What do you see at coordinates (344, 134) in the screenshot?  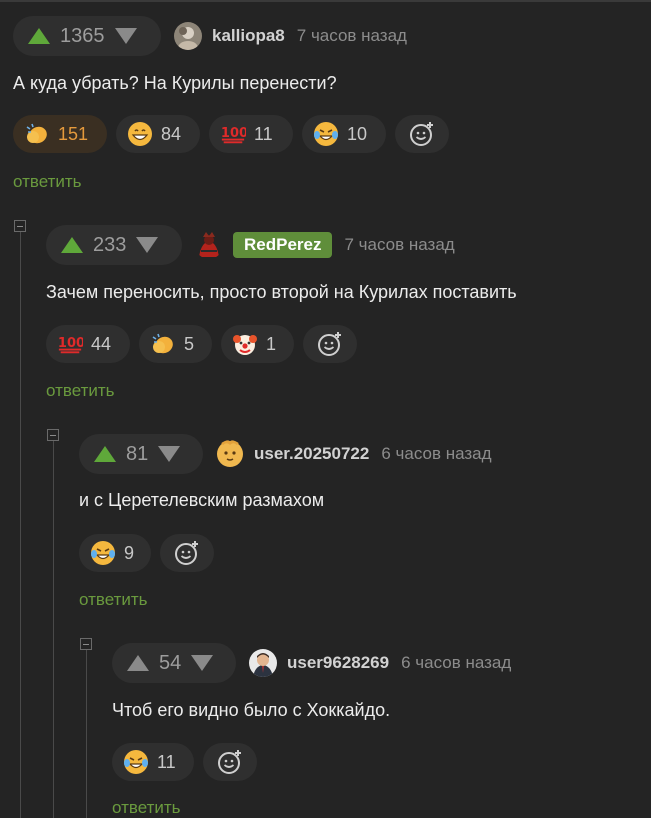 I see `reaction-tears-of-joy: 10` at bounding box center [344, 134].